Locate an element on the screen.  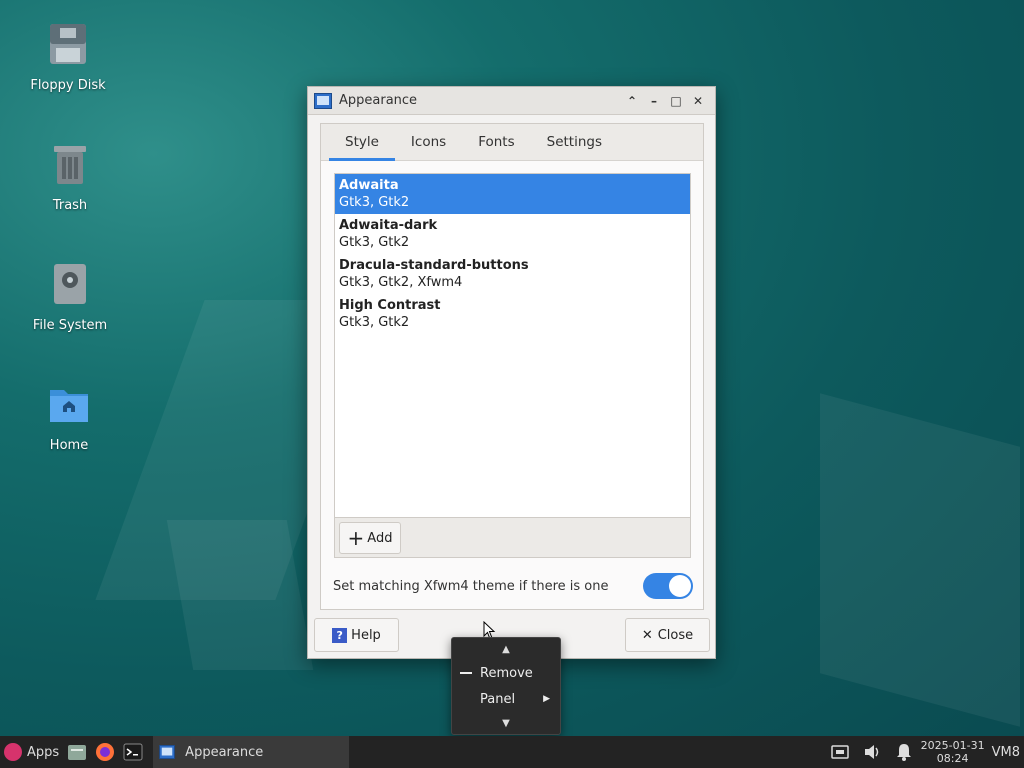
theme-name: Adwaita is located at coordinates (369, 185).